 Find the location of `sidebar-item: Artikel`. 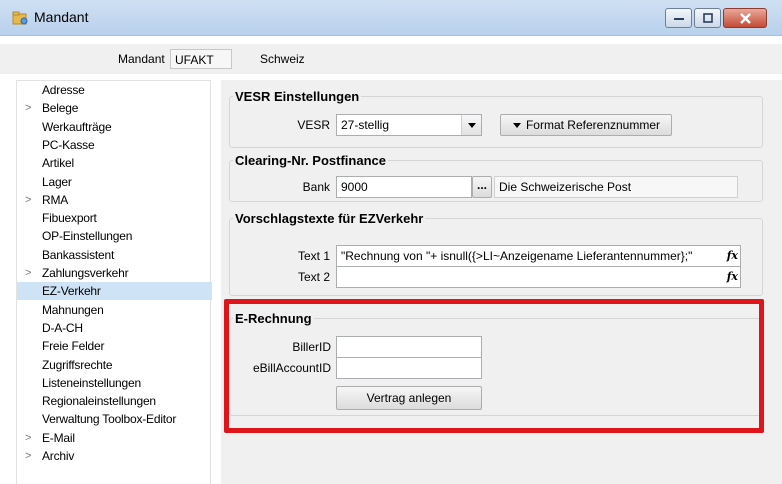

sidebar-item: Artikel is located at coordinates (114, 163).